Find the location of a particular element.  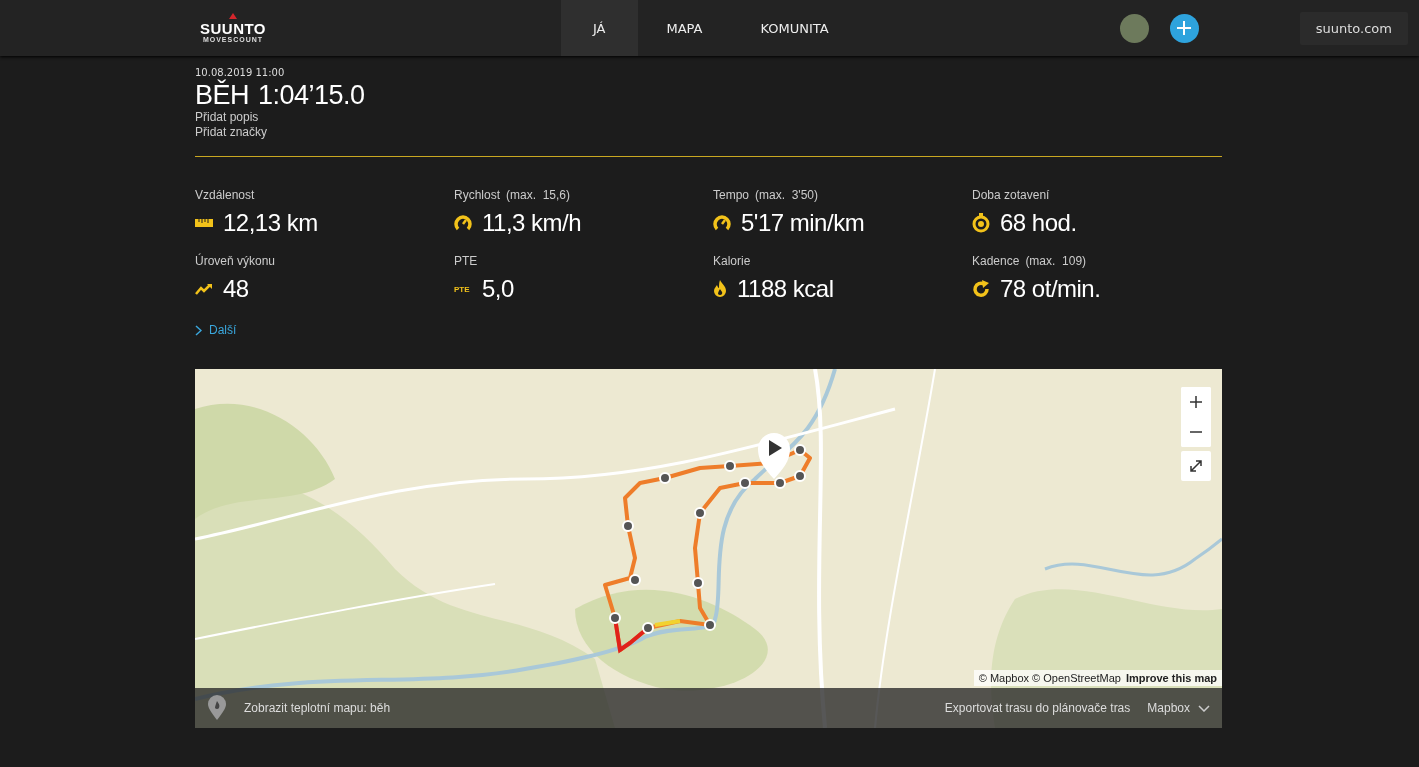

stat-max: (max. 3'50) is located at coordinates (786, 195).